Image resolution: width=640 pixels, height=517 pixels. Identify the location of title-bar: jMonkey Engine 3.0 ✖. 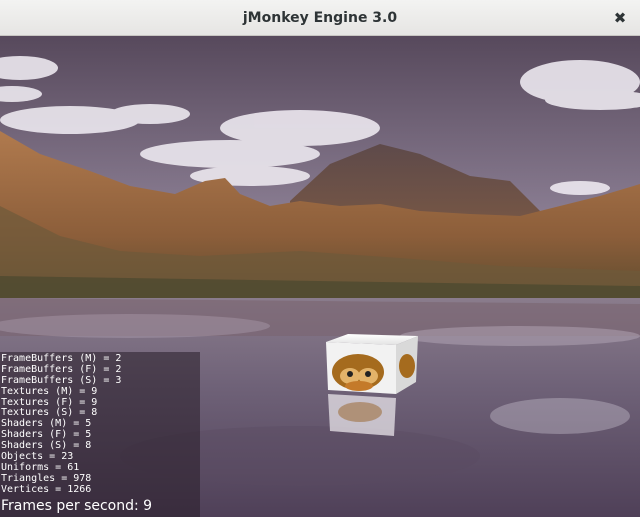
(320, 18).